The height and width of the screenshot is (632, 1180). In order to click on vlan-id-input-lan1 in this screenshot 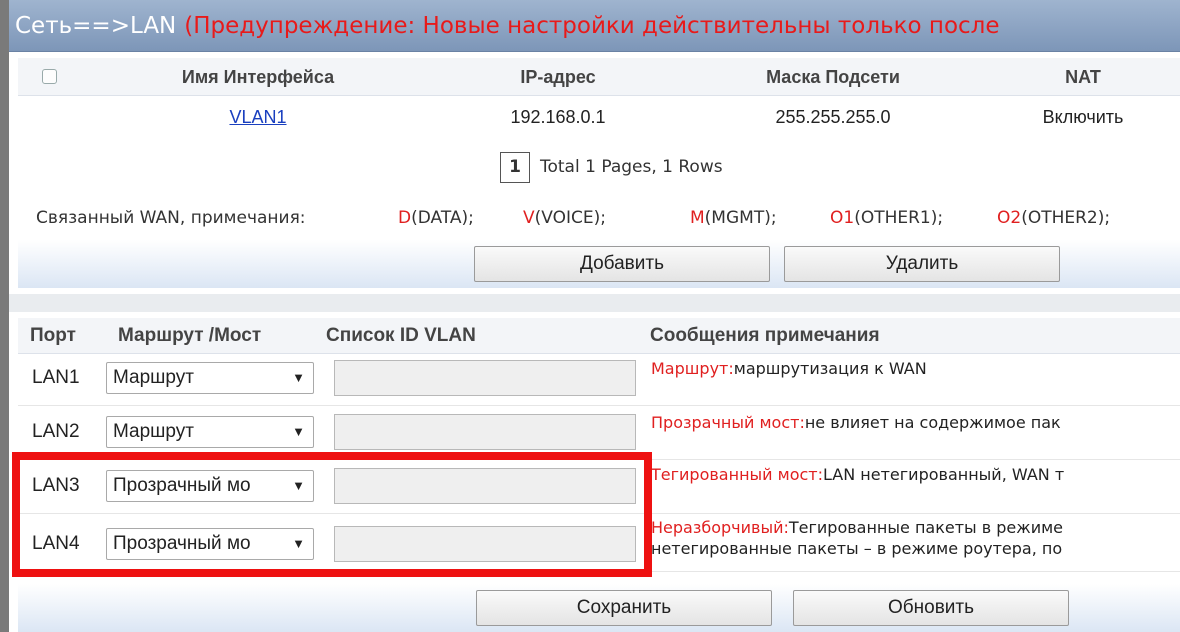, I will do `click(485, 378)`.